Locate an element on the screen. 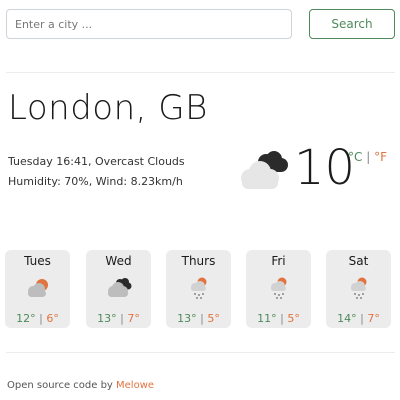 The height and width of the screenshot is (400, 400). fahrenheit-toggle: °F is located at coordinates (380, 157).